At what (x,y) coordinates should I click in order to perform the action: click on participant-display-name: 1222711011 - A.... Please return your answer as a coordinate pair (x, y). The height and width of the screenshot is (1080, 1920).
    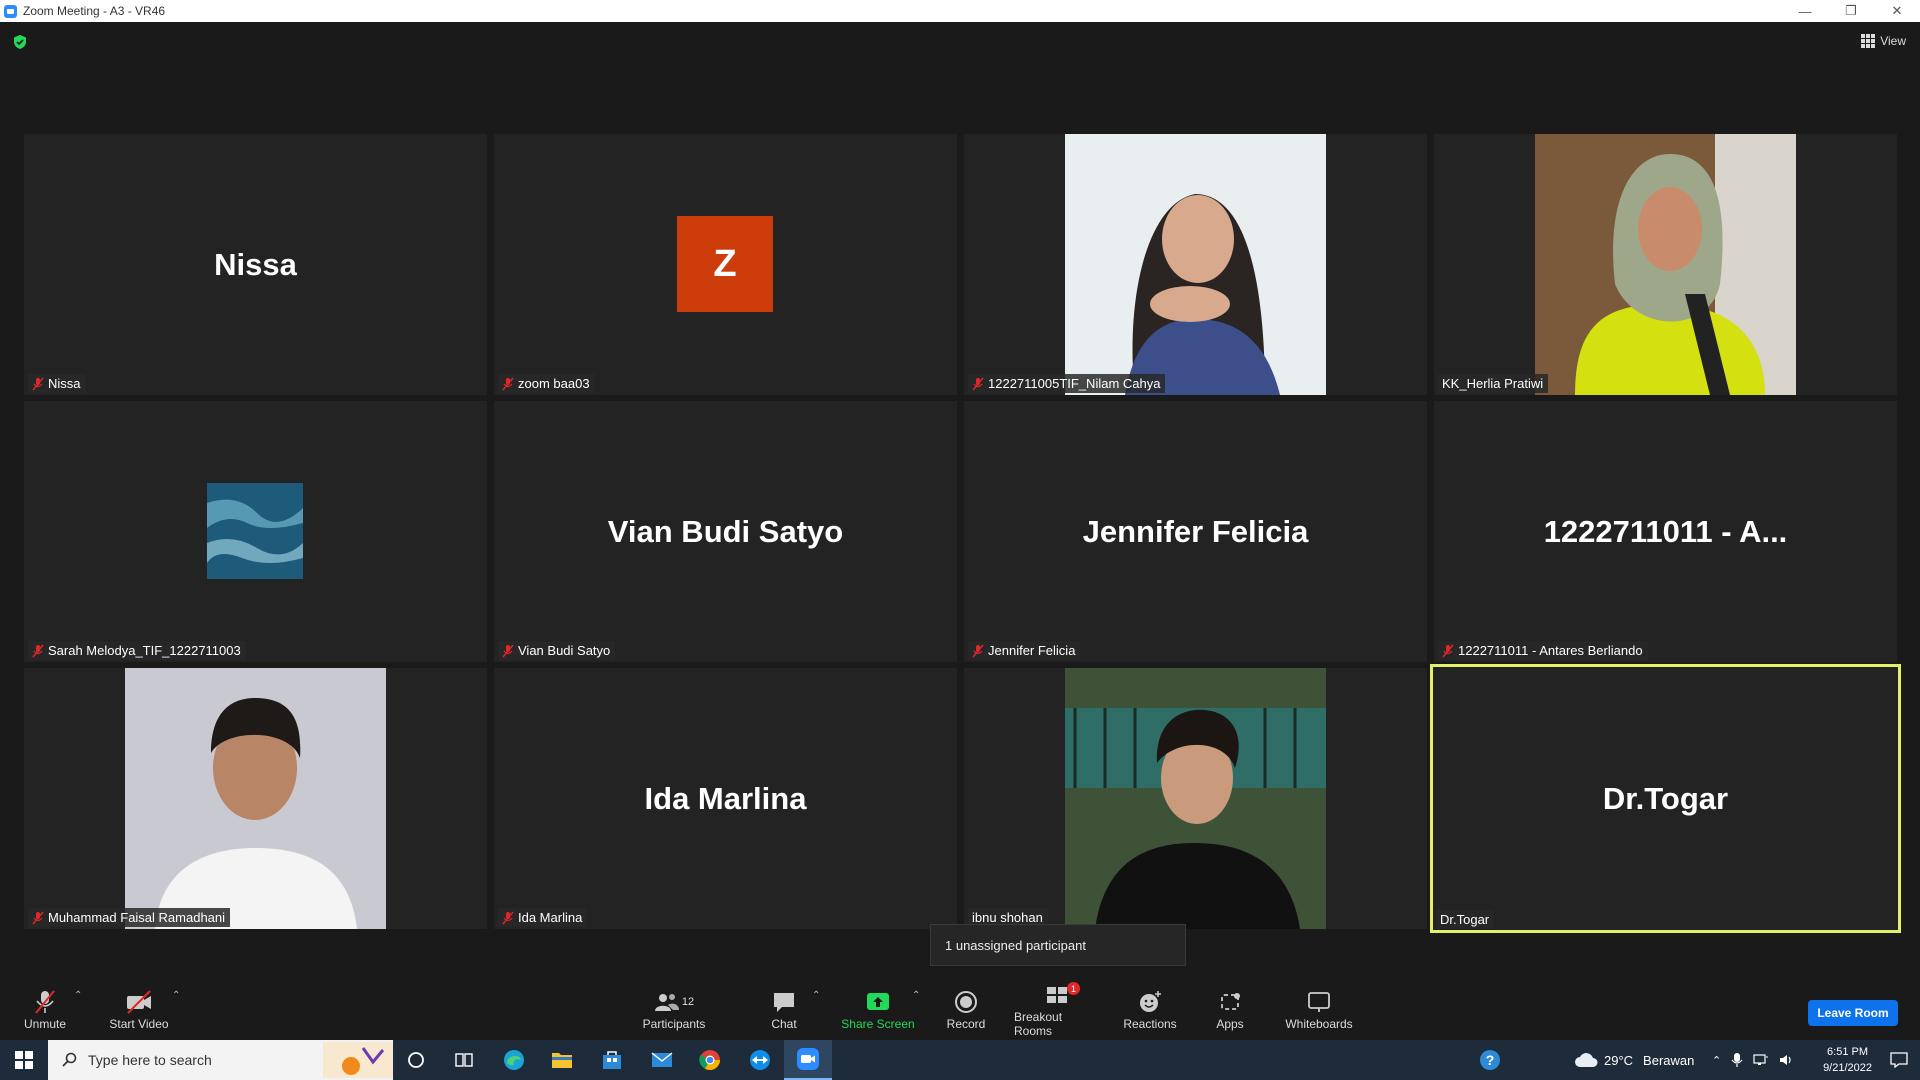
    Looking at the image, I should click on (1665, 531).